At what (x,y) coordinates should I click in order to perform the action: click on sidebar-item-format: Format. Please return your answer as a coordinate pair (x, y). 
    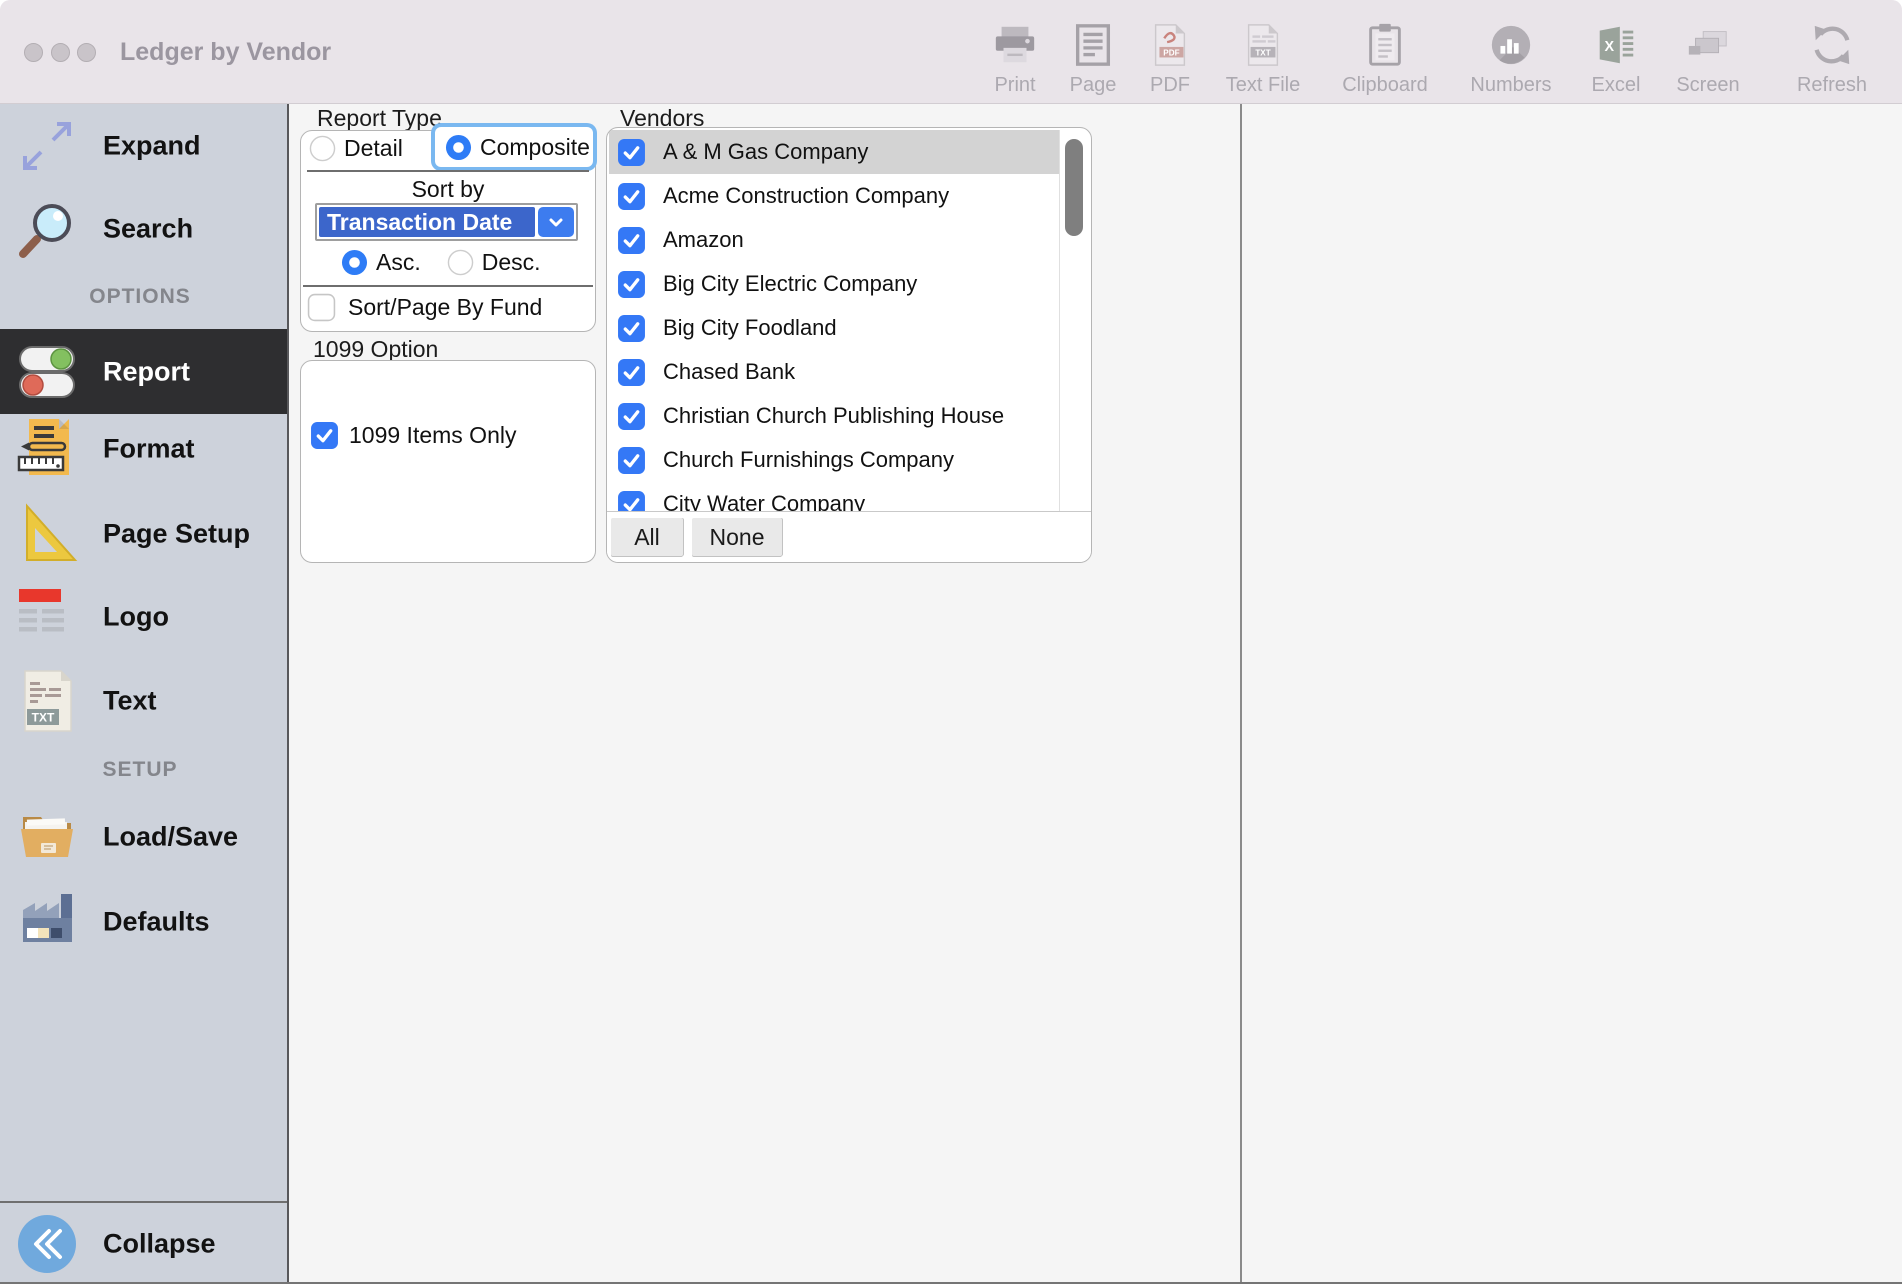
    Looking at the image, I should click on (143, 449).